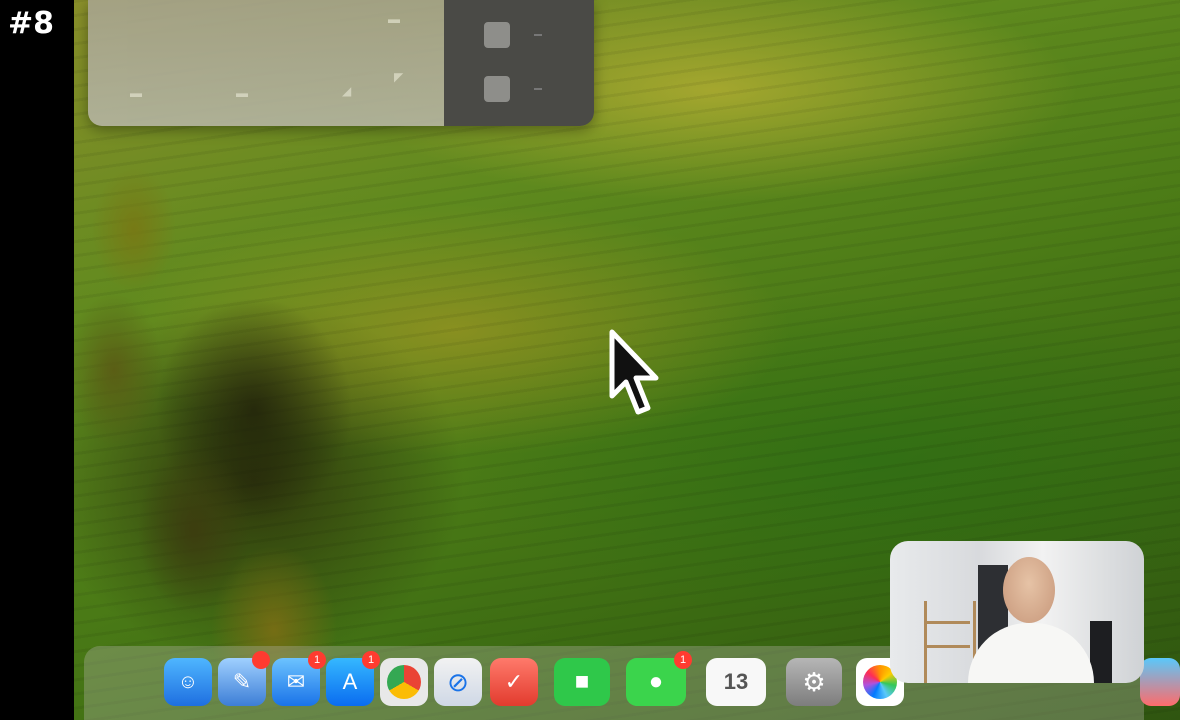 The width and height of the screenshot is (1180, 720). Describe the element at coordinates (519, 63) in the screenshot. I see `control-panel-right-section` at that location.